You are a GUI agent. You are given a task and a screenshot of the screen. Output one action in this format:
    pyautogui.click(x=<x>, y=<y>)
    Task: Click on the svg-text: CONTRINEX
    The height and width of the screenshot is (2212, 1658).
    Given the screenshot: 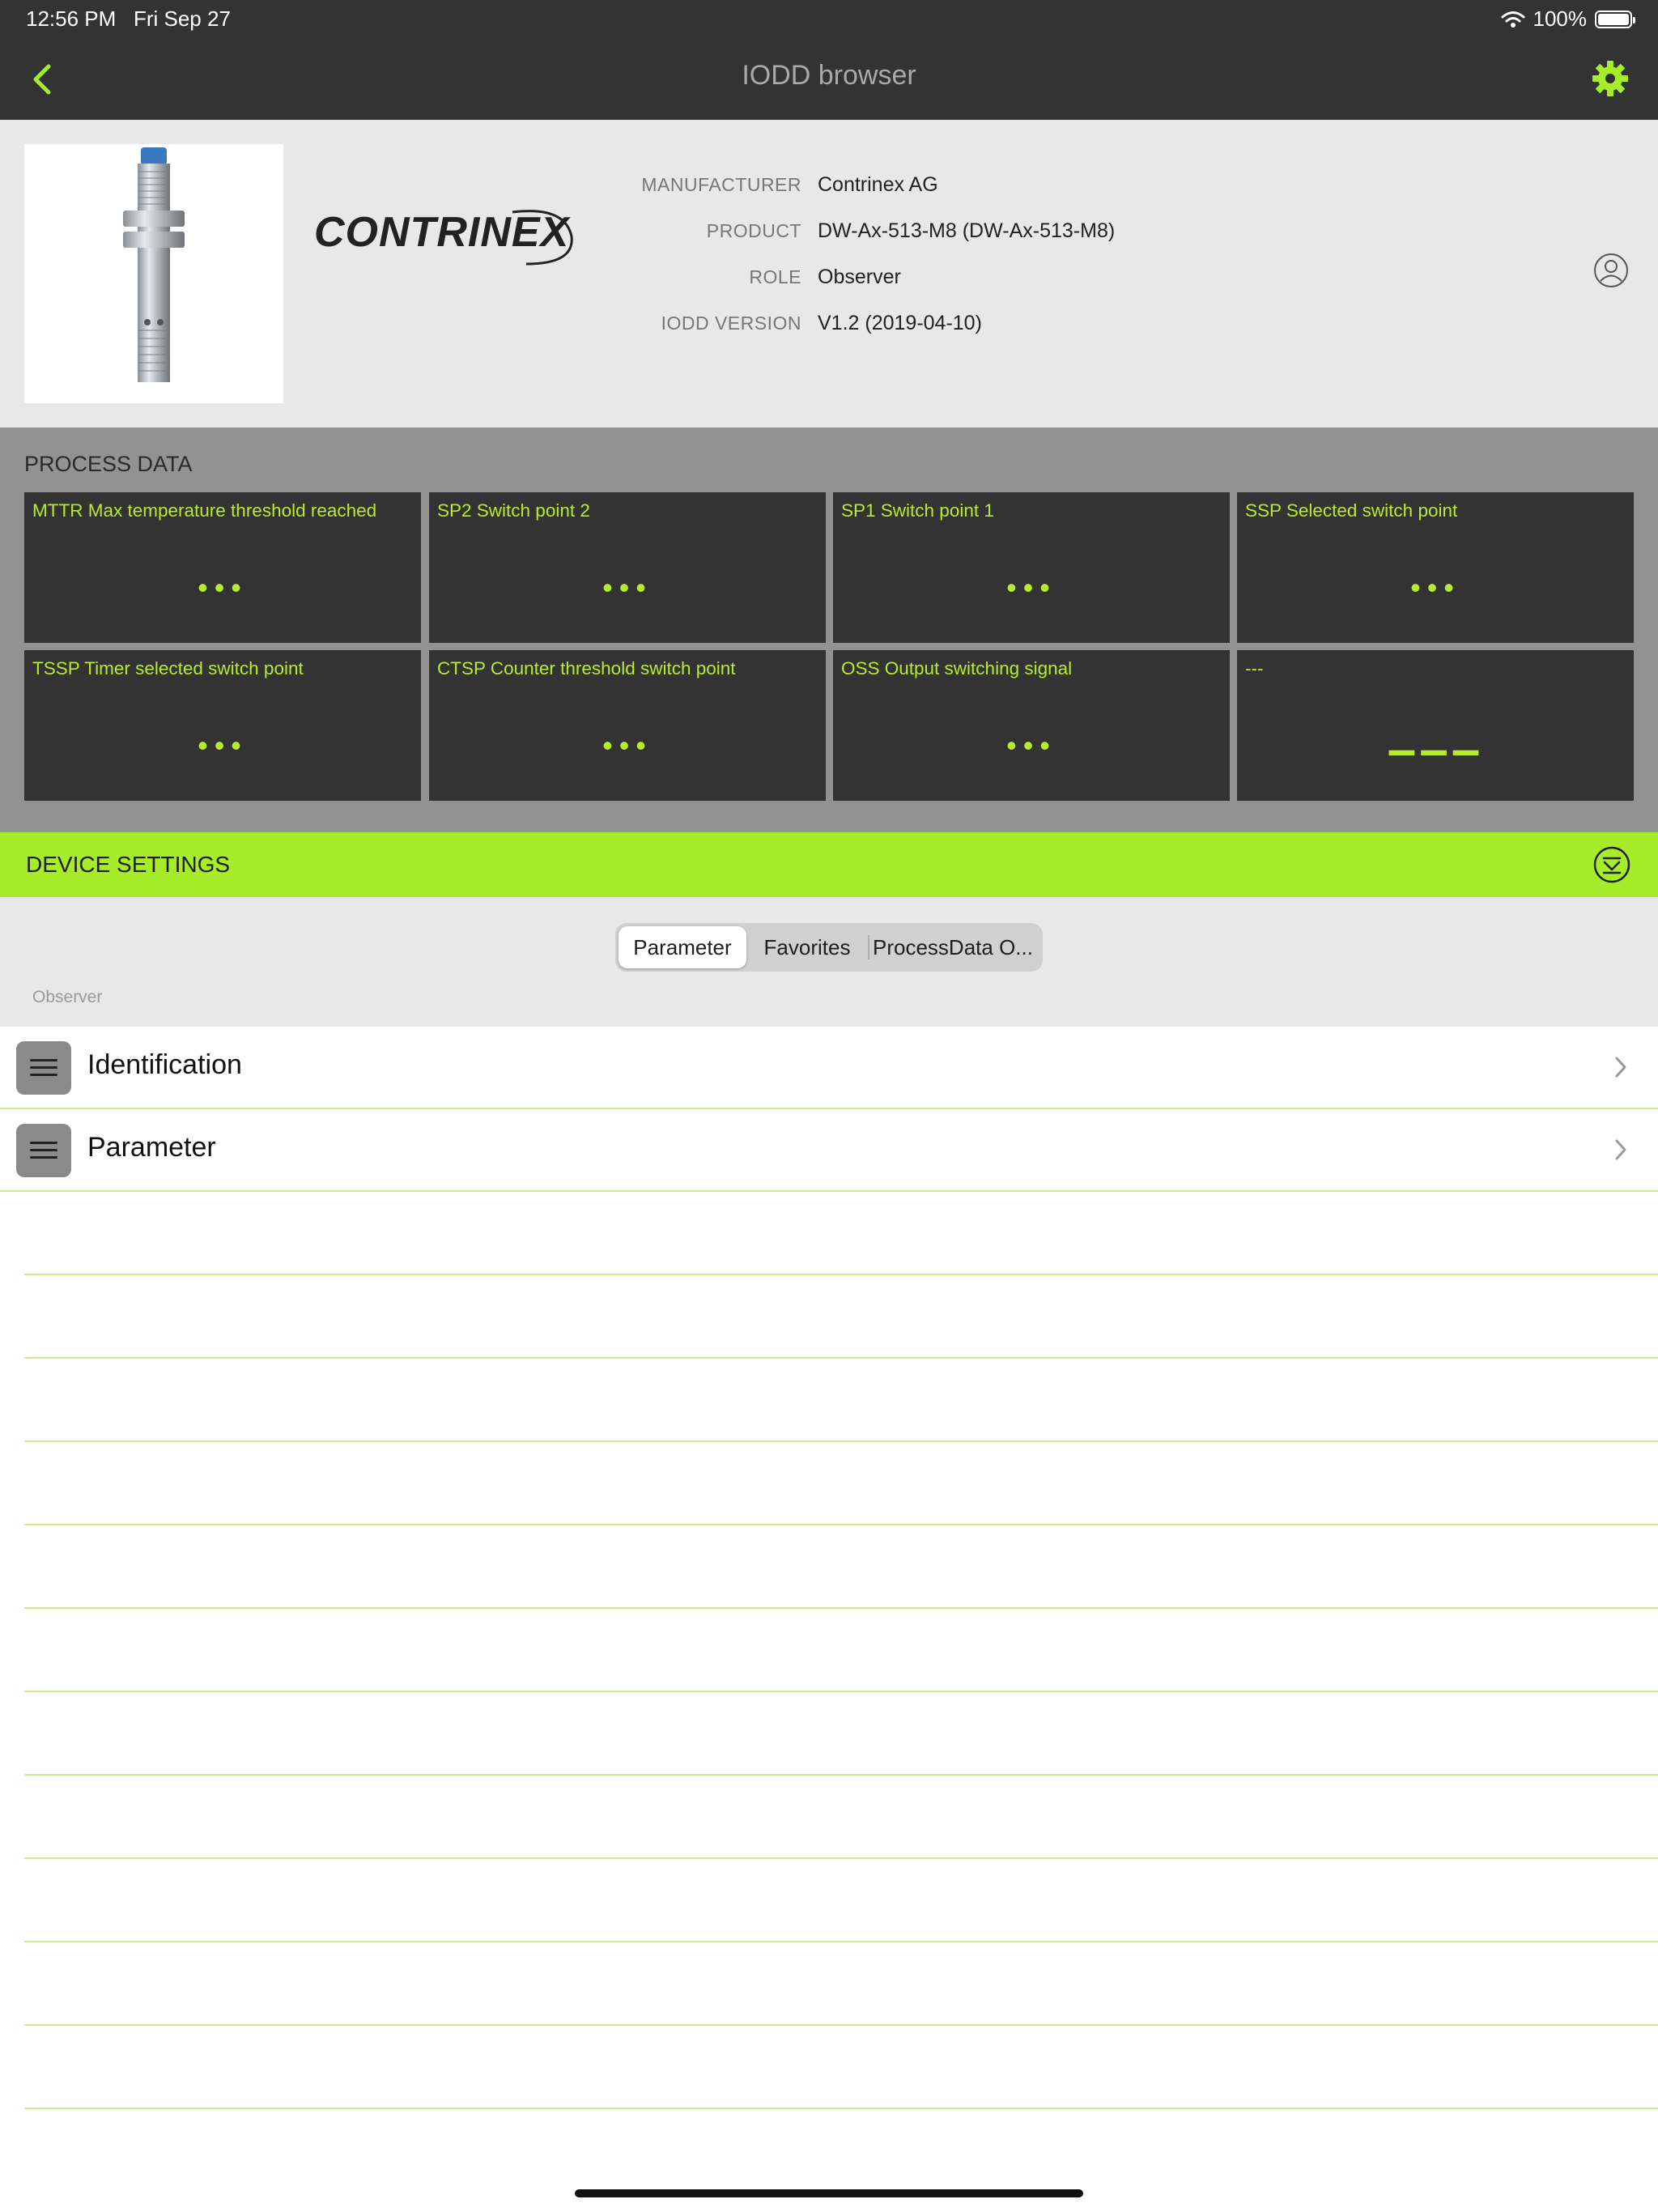 What is the action you would take?
    pyautogui.click(x=443, y=232)
    